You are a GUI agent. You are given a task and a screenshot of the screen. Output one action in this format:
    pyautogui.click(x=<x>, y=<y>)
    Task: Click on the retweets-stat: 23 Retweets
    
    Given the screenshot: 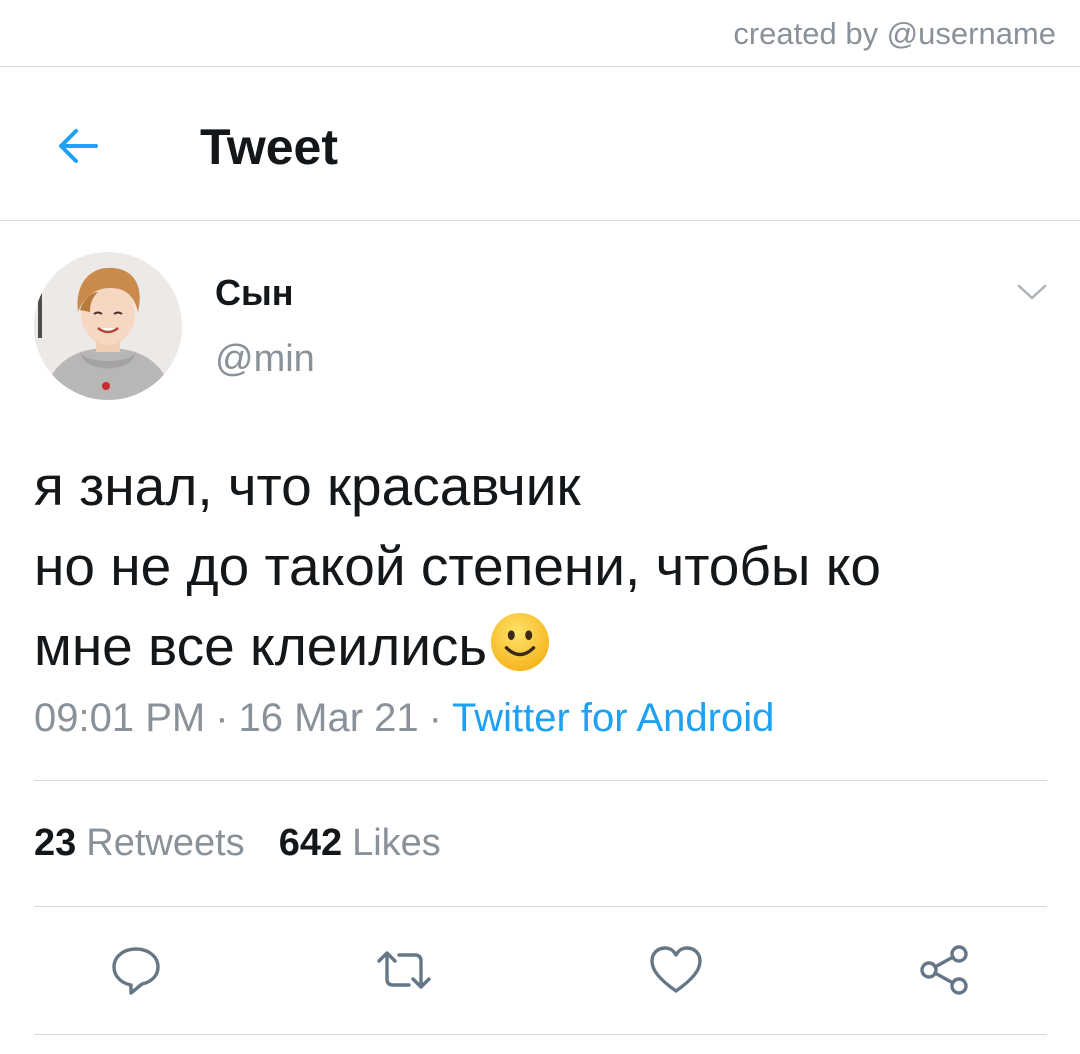 What is the action you would take?
    pyautogui.click(x=139, y=843)
    